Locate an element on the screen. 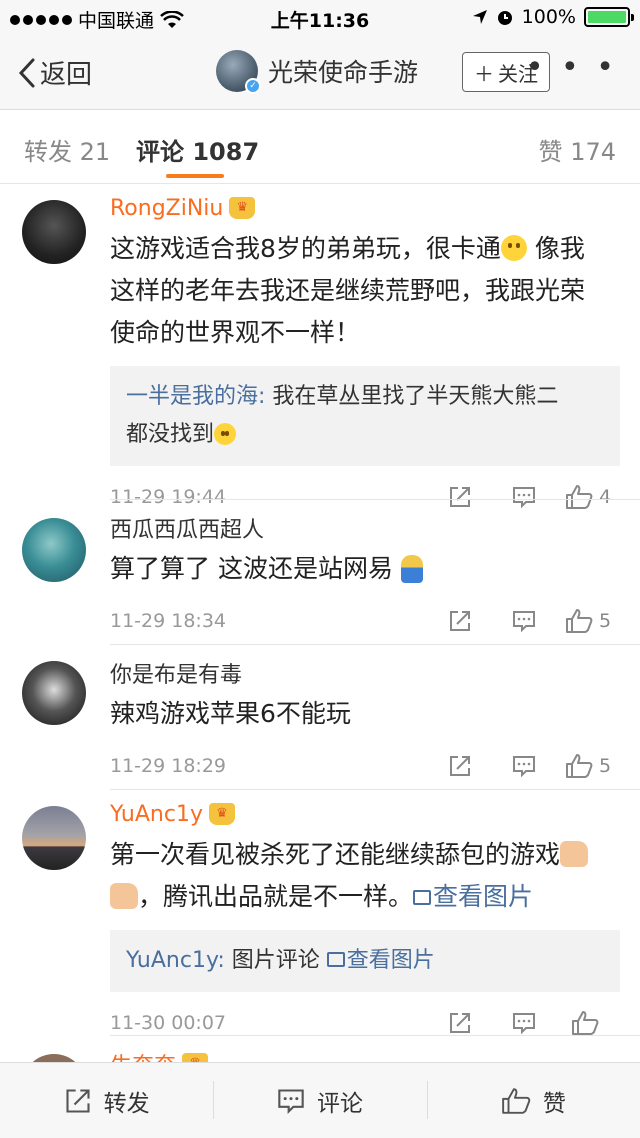 The width and height of the screenshot is (640, 1138). comment-time: 11-29 18:34 is located at coordinates (168, 621).